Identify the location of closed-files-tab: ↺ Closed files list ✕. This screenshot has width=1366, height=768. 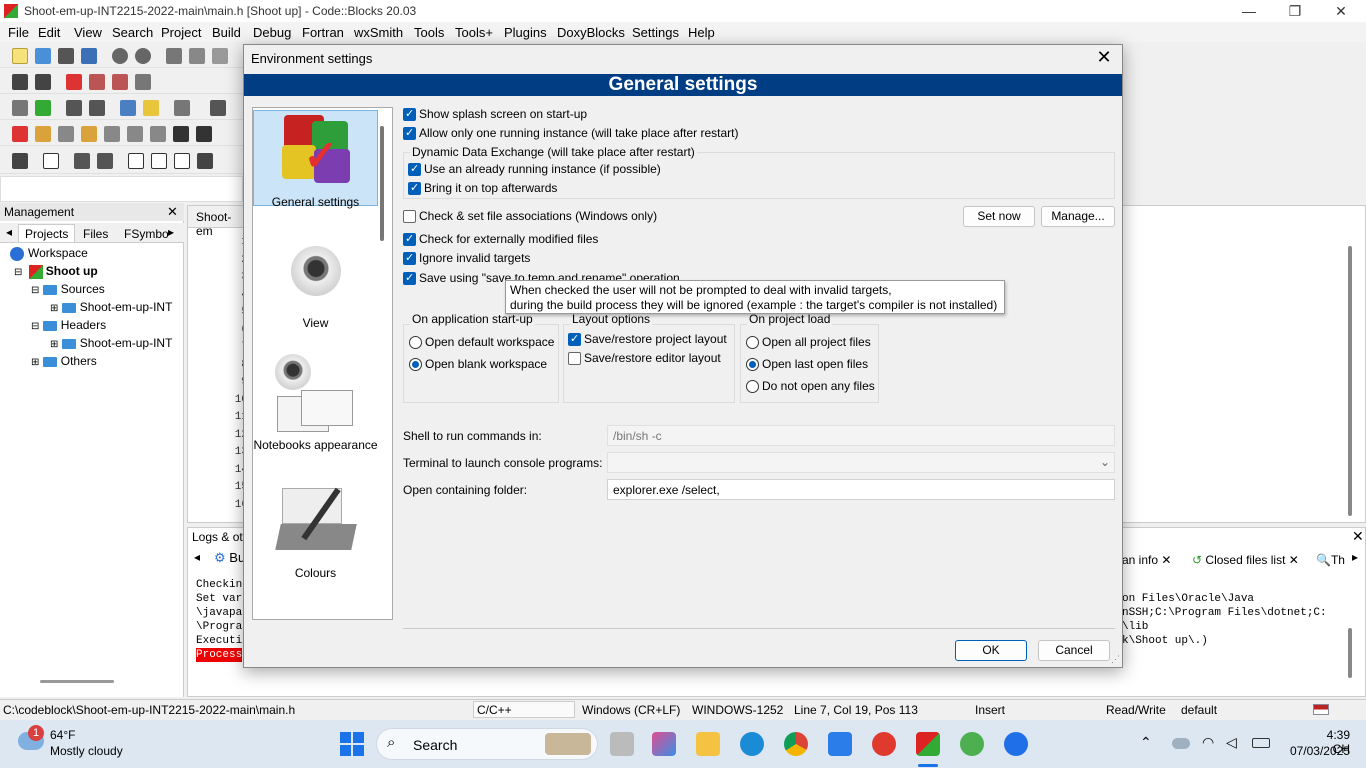
(1245, 560).